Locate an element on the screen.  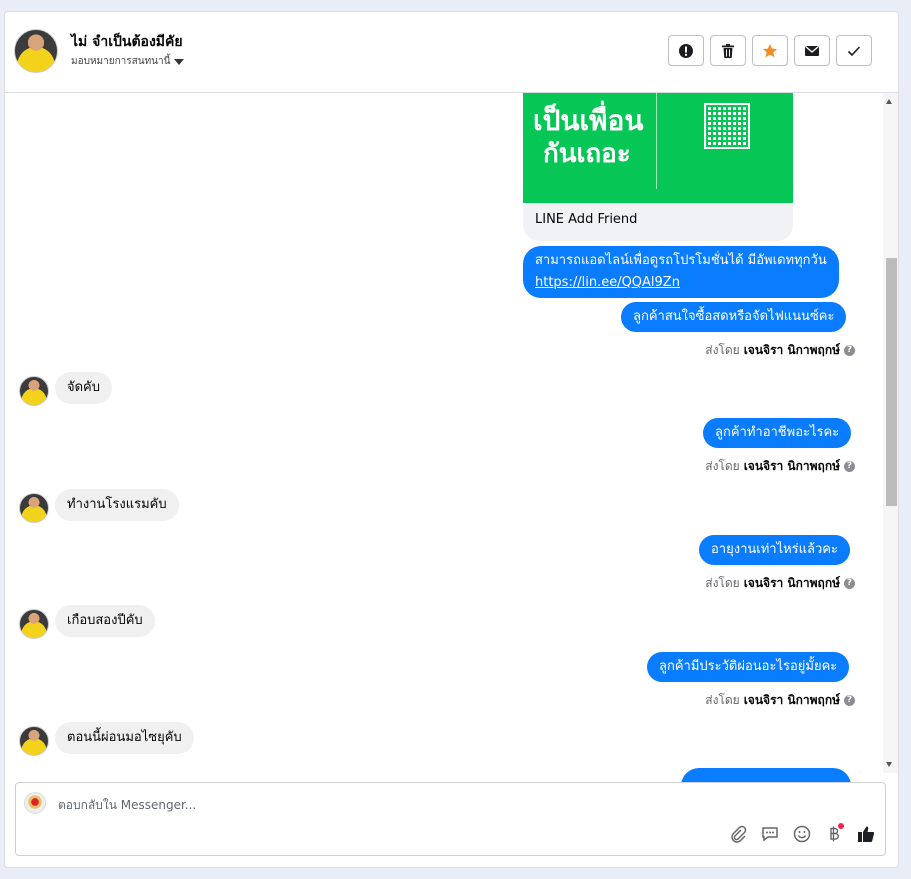
contact-avatar is located at coordinates (36, 51).